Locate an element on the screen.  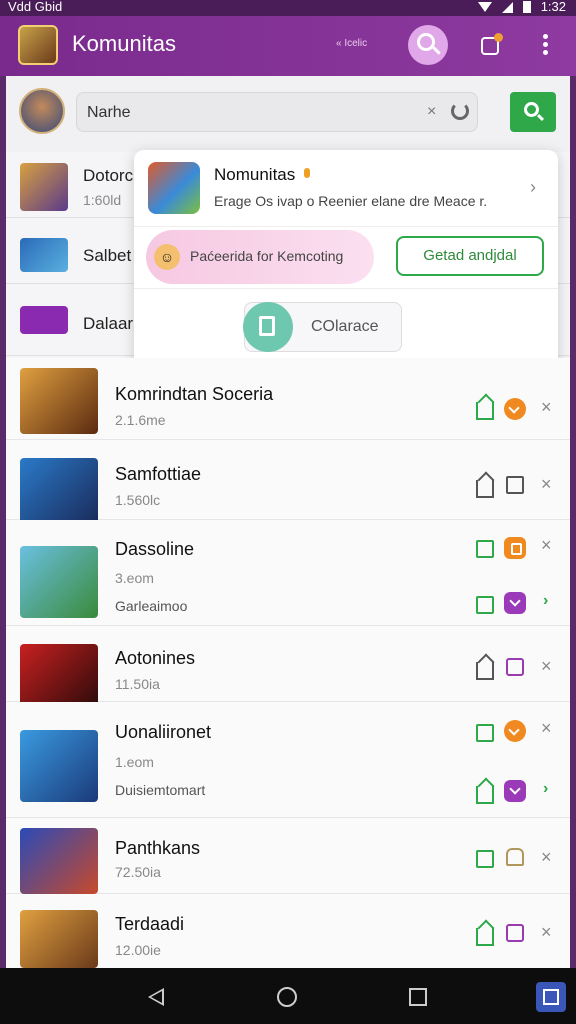
document-icon is located at coordinates (267, 326).